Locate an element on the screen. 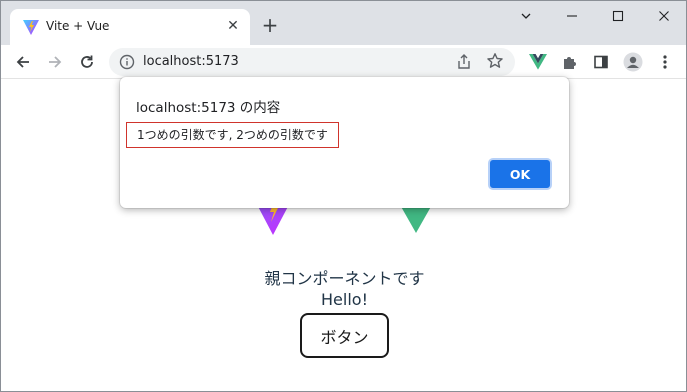  profile-avatar-icon is located at coordinates (633, 62).